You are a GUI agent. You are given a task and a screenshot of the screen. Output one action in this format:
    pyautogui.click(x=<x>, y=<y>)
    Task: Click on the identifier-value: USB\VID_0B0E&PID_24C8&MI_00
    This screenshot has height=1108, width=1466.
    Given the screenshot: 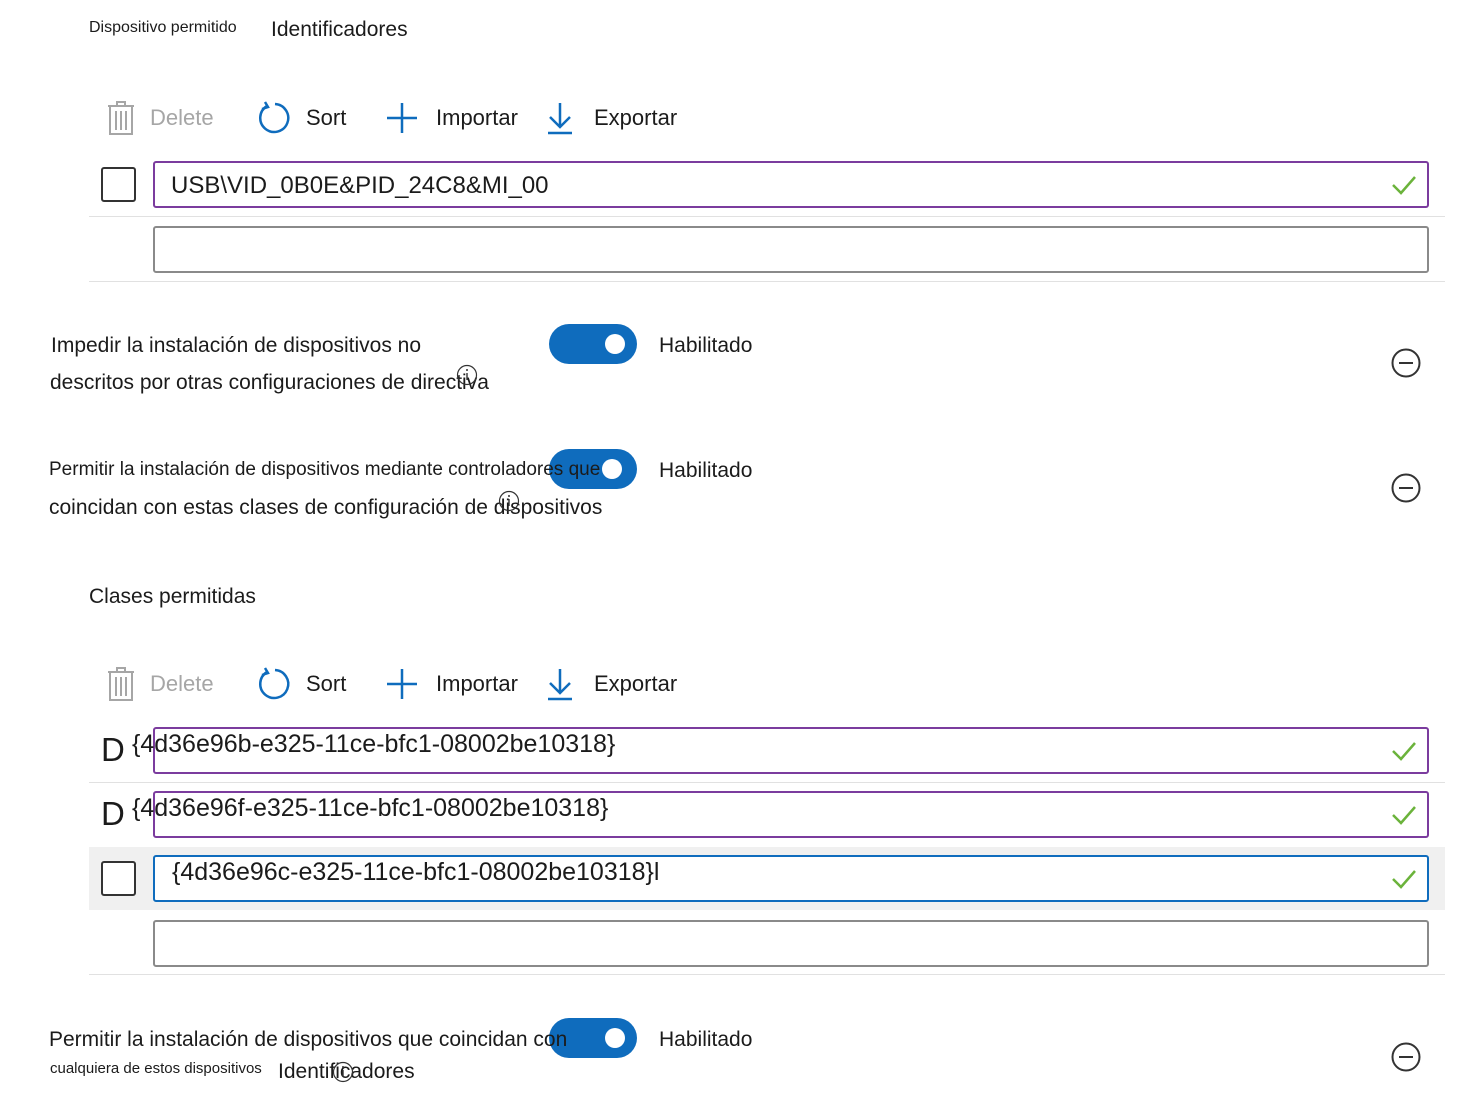 What is the action you would take?
    pyautogui.click(x=360, y=185)
    